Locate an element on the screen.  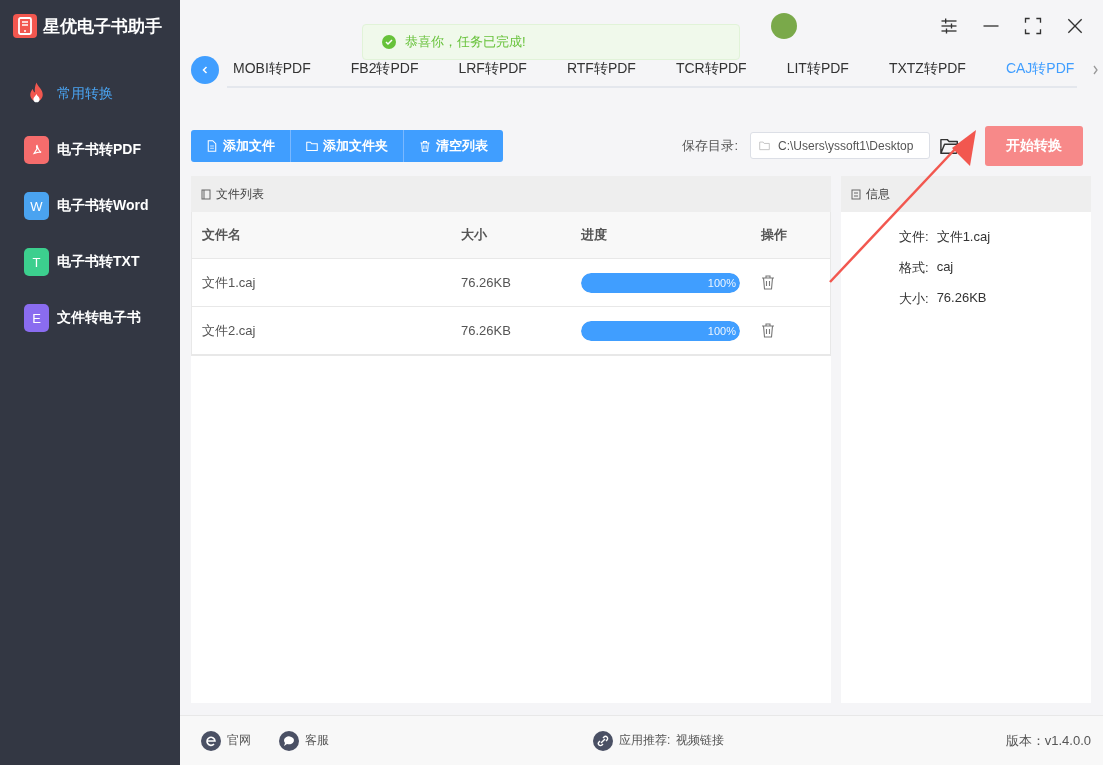
sidebar-item: T 电子书转TXT is located at coordinates (90, 262).